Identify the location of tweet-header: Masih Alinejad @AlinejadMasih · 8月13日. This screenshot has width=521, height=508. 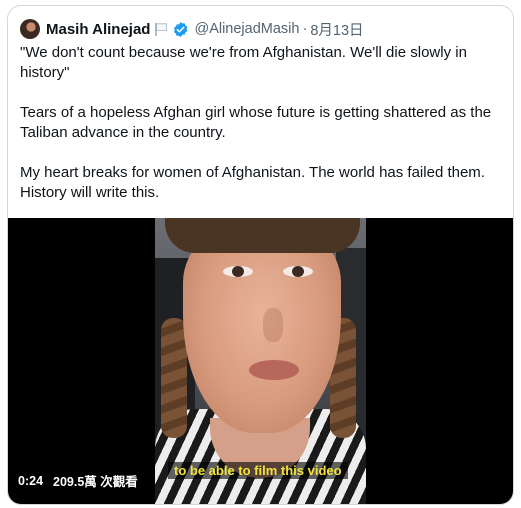
(192, 29).